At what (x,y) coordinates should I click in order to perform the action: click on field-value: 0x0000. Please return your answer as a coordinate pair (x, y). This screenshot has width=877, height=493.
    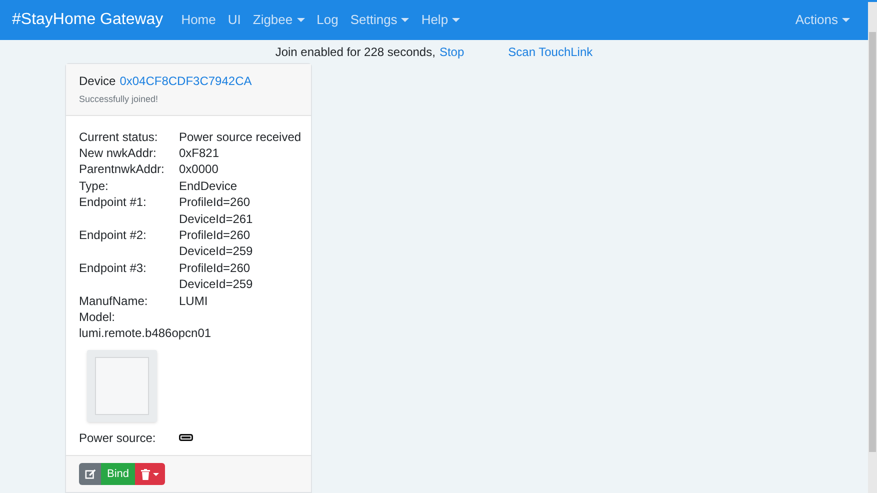
    Looking at the image, I should click on (198, 169).